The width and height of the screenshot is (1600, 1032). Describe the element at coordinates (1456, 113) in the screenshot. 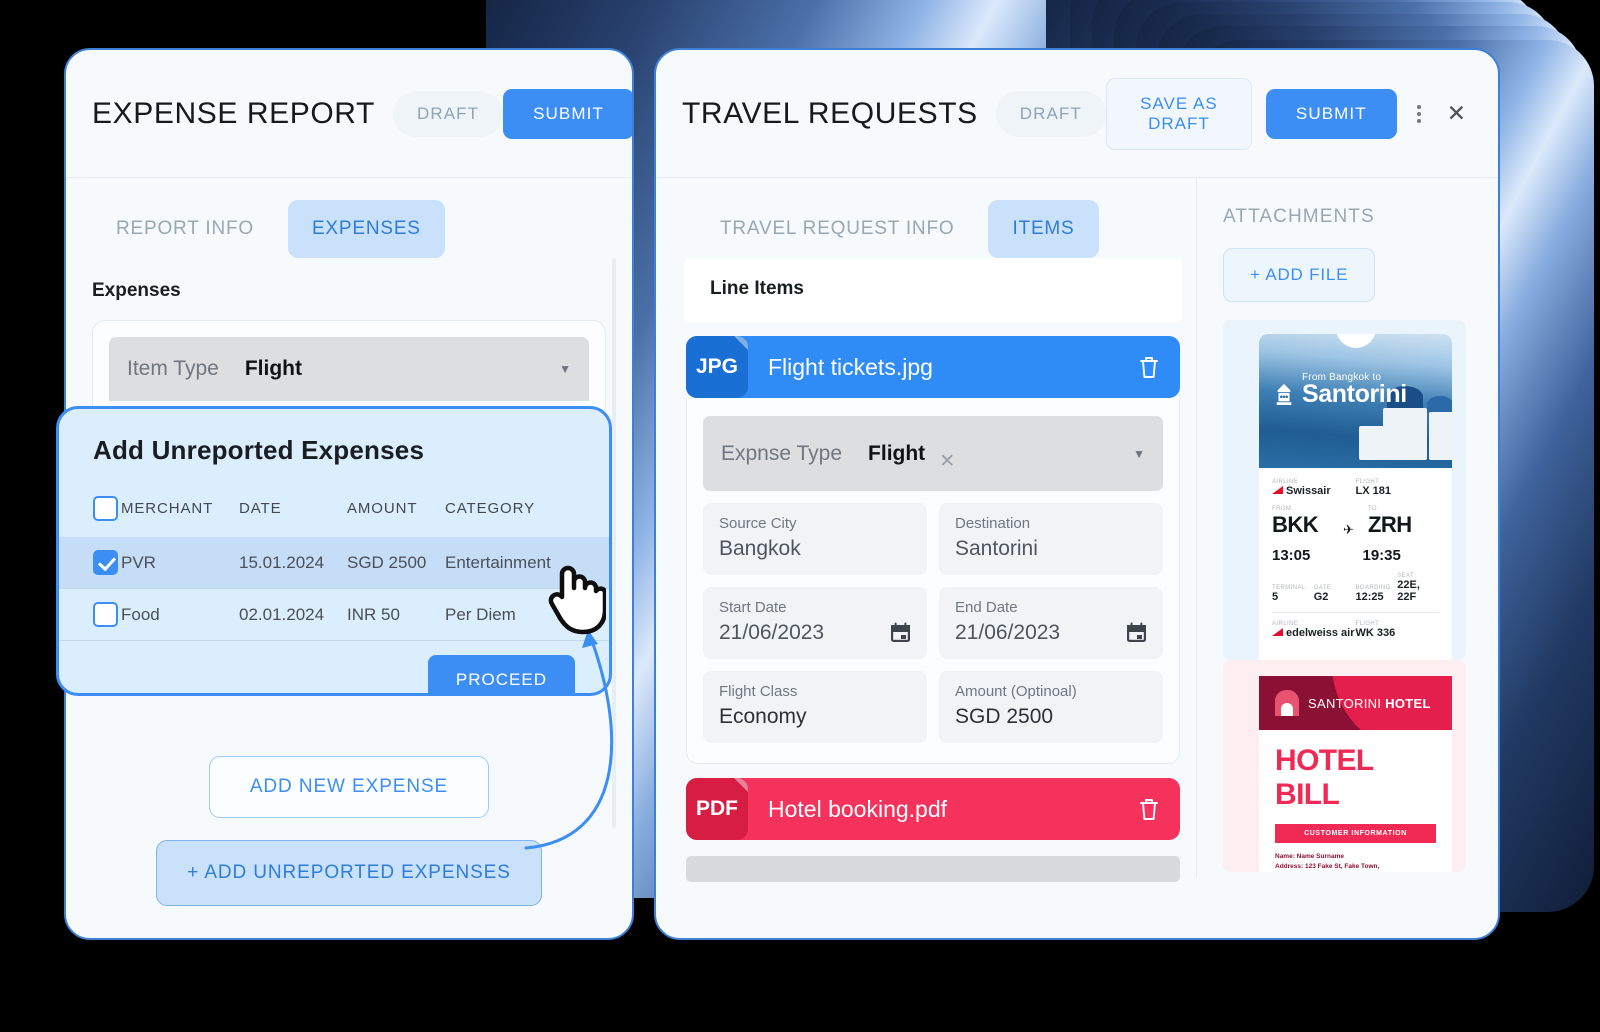

I see `close-icon: ✕` at that location.